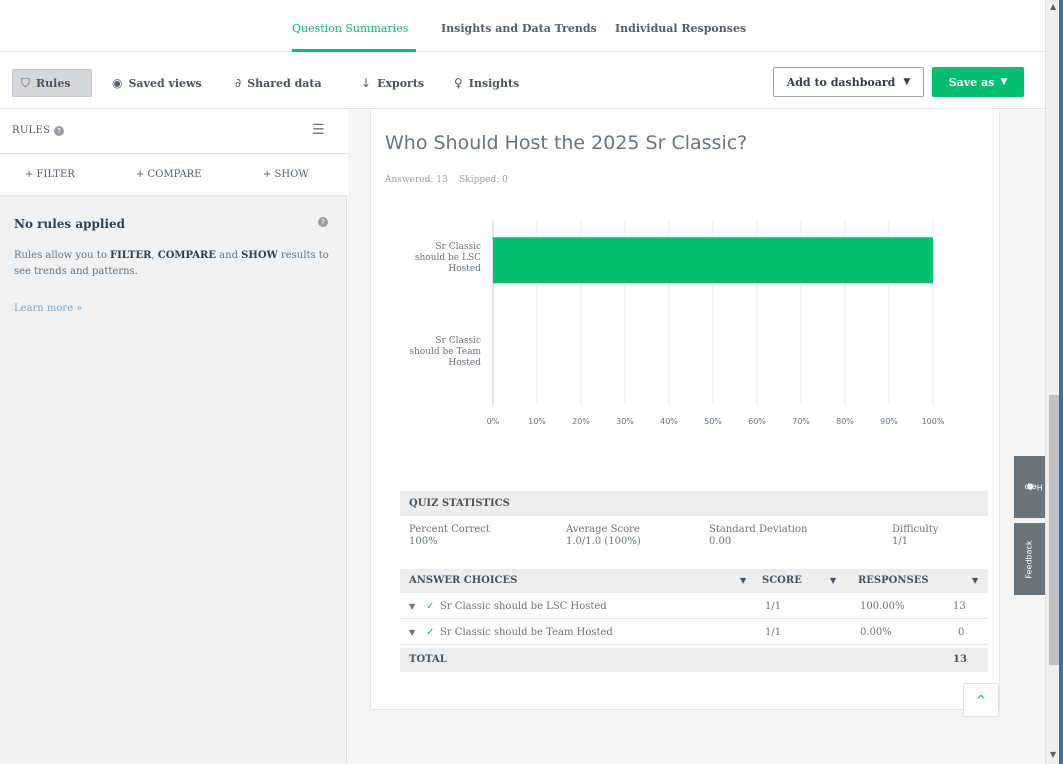  What do you see at coordinates (757, 421) in the screenshot?
I see `x-tick-label: 60%` at bounding box center [757, 421].